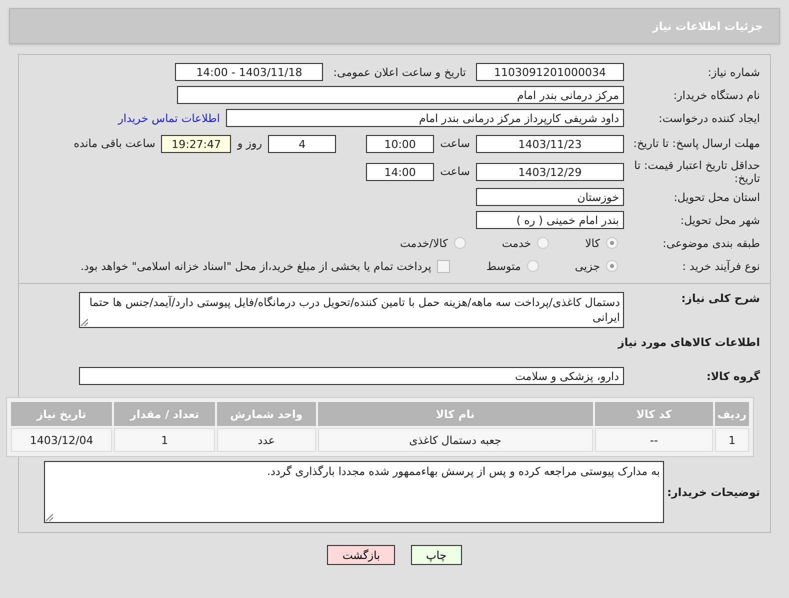  What do you see at coordinates (709, 118) in the screenshot?
I see `field-label: ایجاد کننده درخواست:` at bounding box center [709, 118].